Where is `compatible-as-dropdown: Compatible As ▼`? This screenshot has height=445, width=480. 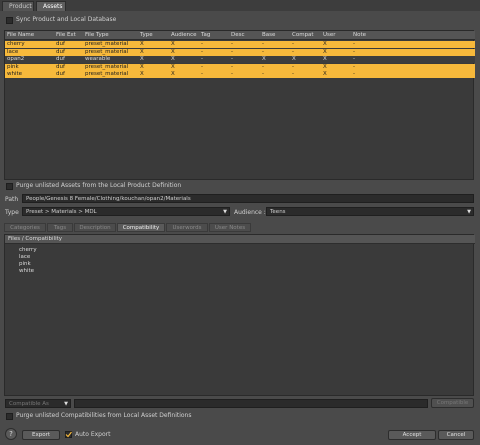 compatible-as-dropdown: Compatible As ▼ is located at coordinates (38, 403).